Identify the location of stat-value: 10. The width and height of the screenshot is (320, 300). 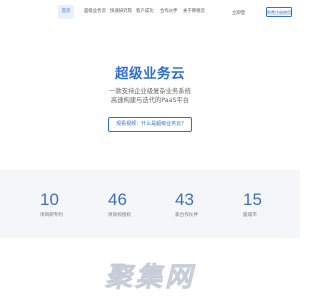
(49, 199).